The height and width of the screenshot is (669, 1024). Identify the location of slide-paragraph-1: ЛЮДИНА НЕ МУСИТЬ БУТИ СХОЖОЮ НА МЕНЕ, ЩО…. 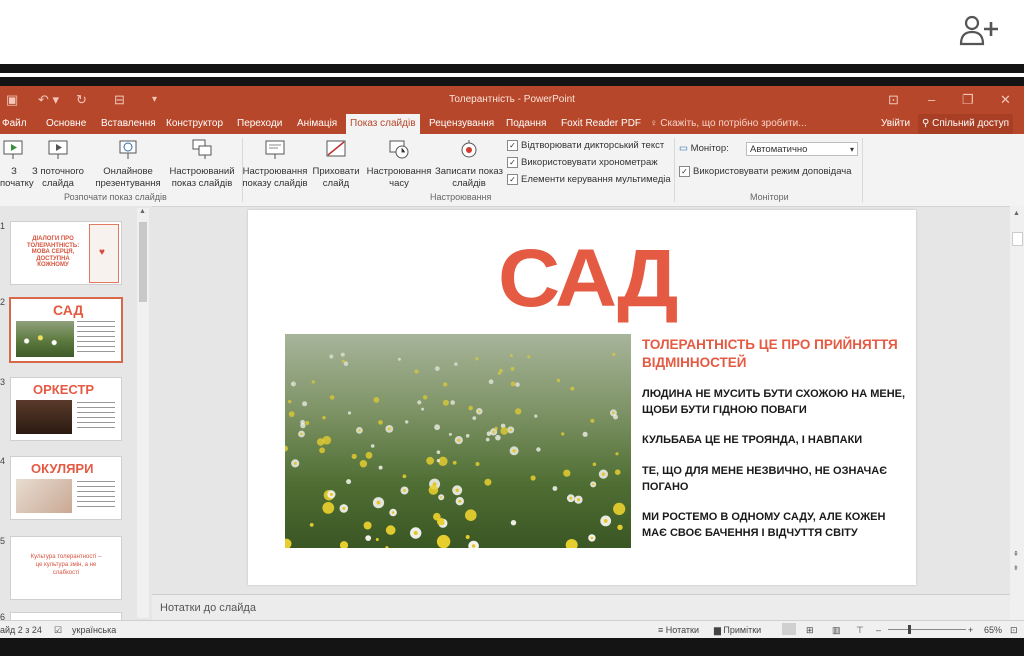
(777, 402).